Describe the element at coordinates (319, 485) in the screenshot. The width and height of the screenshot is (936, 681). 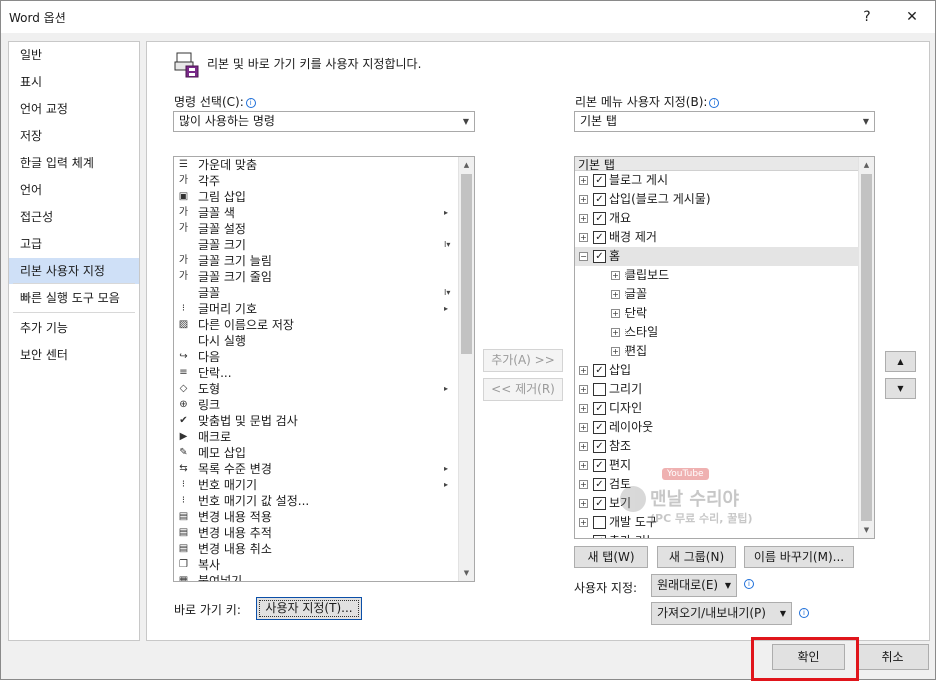
I see `command-item: ⁝ 번호 매기기 ▸` at that location.